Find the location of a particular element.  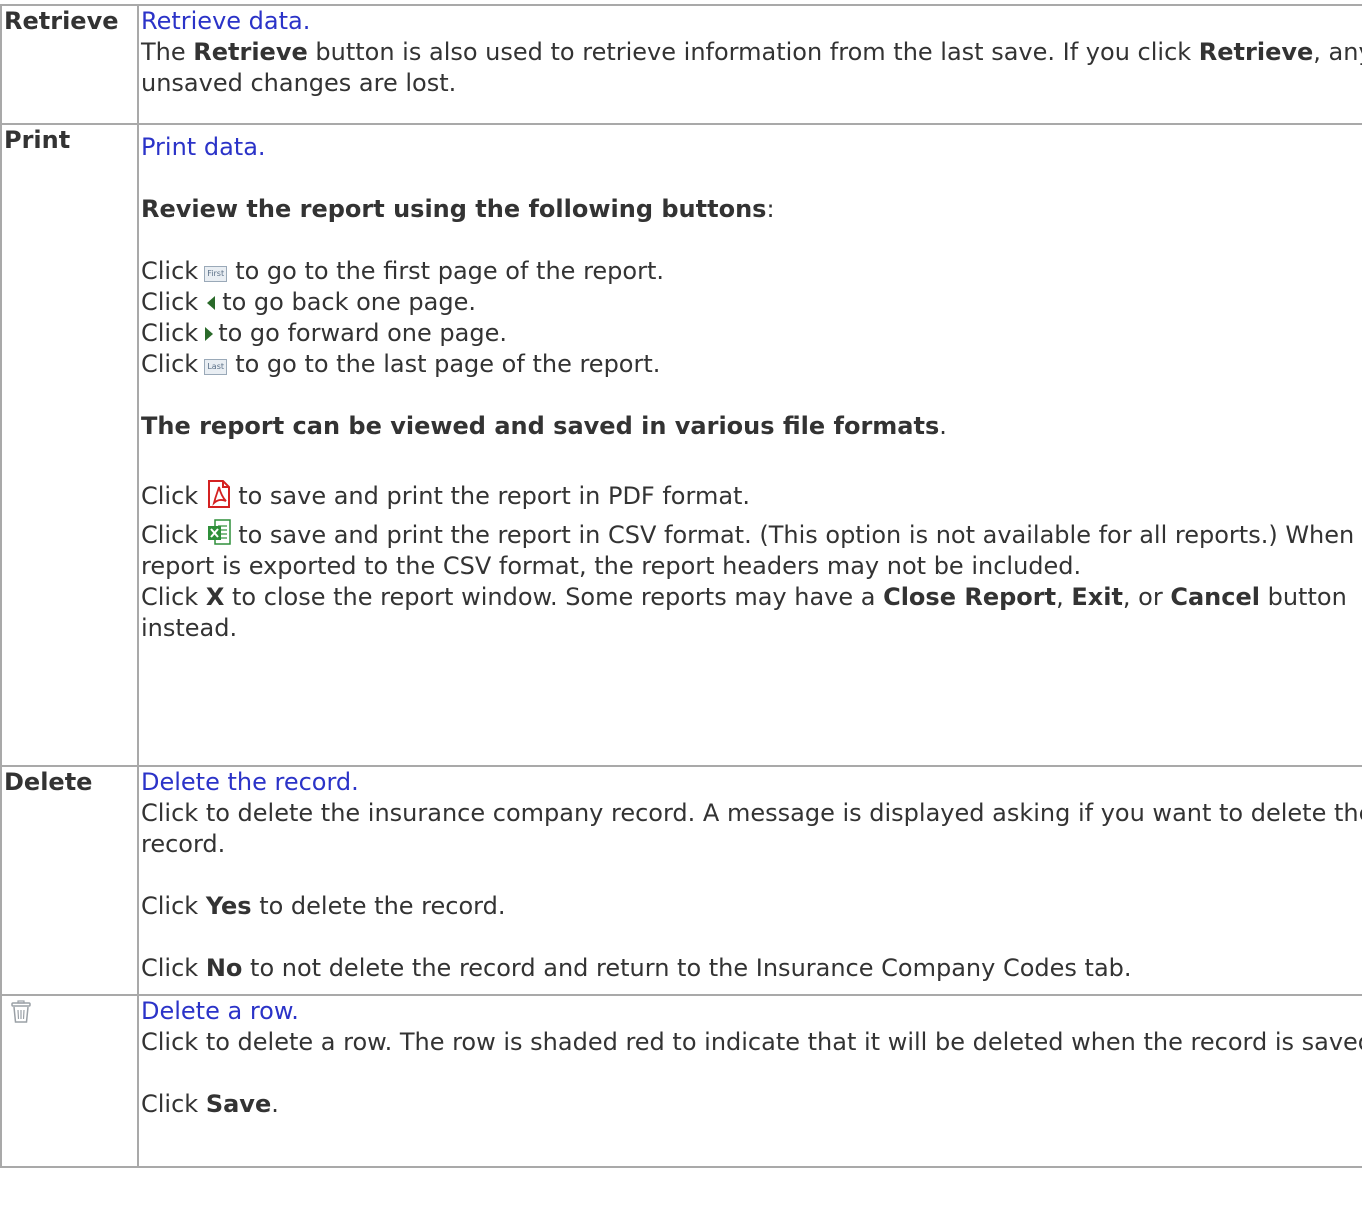

retrieve-data-link: Retrieve data. is located at coordinates (751, 21).